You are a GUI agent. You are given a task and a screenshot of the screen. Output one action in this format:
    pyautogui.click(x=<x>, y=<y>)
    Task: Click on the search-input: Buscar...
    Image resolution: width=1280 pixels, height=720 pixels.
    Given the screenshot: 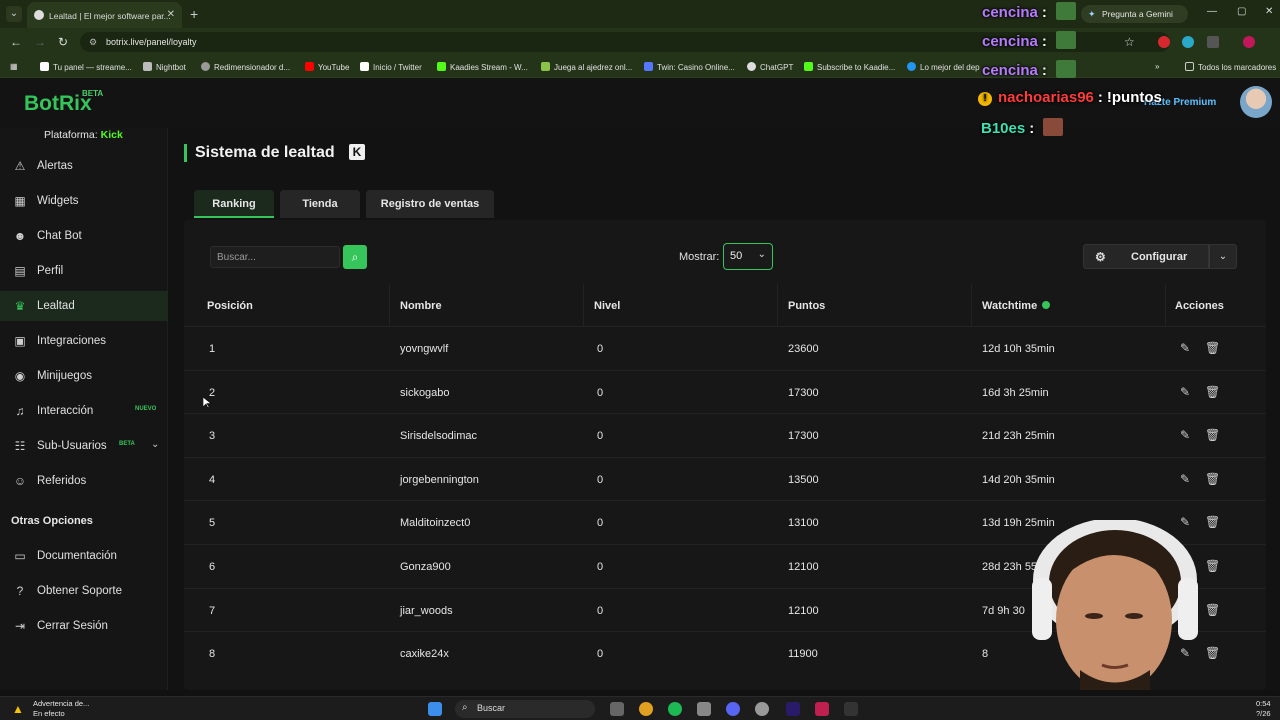 What is the action you would take?
    pyautogui.click(x=275, y=257)
    